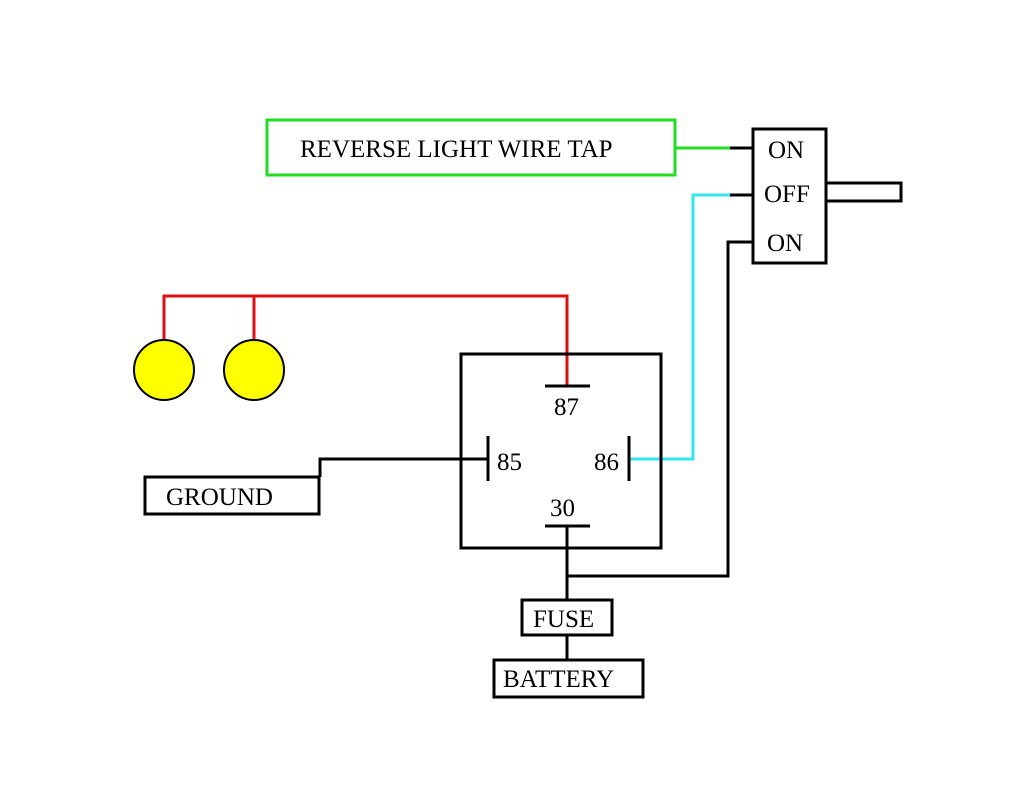 This screenshot has width=1024, height=791. I want to click on reverse-lamp-right, so click(254, 370).